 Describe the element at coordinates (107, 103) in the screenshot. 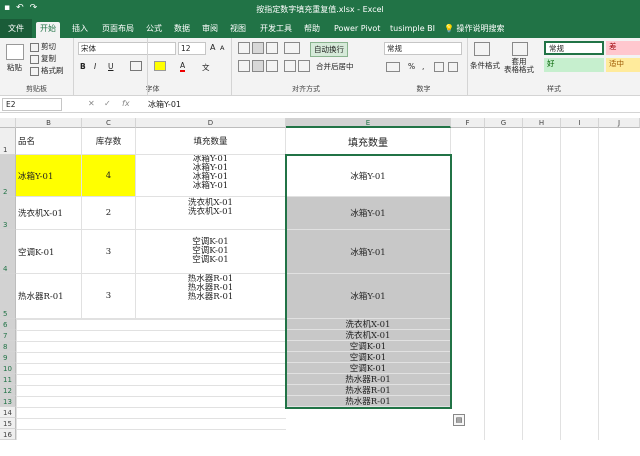

I see `confirm-icon: ✓` at that location.